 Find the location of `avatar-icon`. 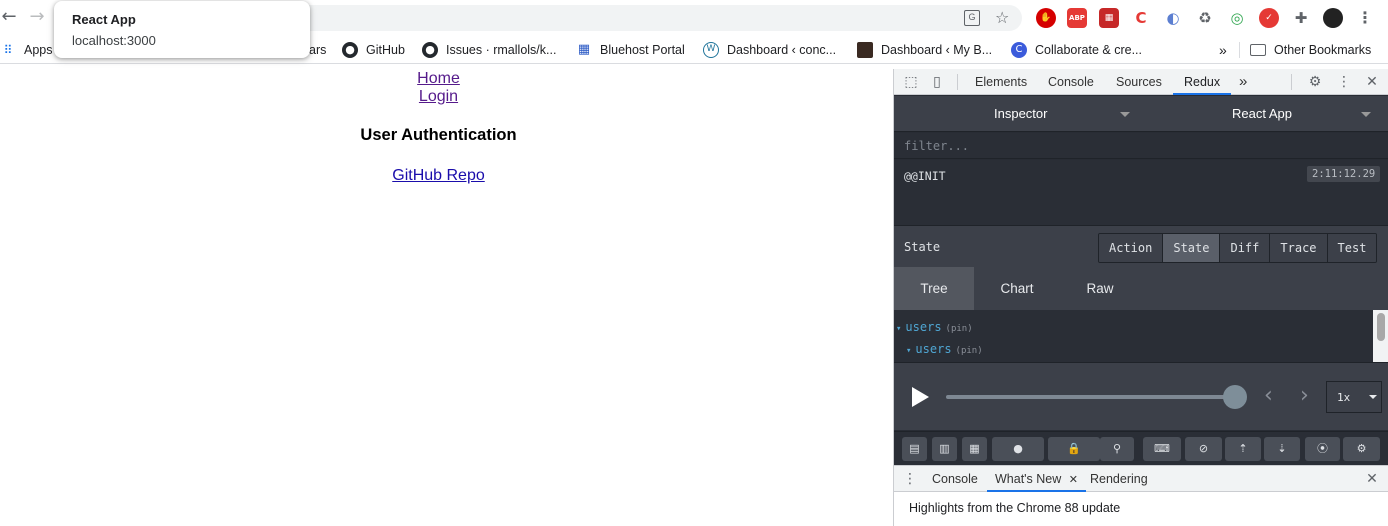

avatar-icon is located at coordinates (865, 50).